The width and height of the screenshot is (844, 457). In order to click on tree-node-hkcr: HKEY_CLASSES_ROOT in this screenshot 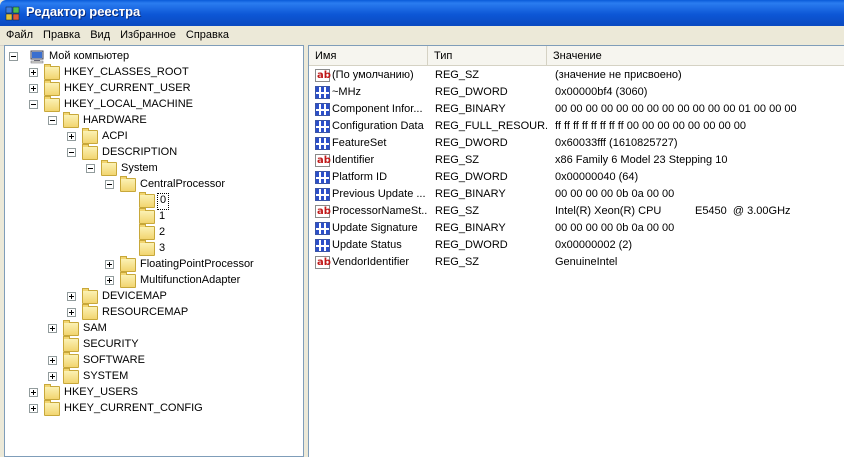, I will do `click(159, 72)`.